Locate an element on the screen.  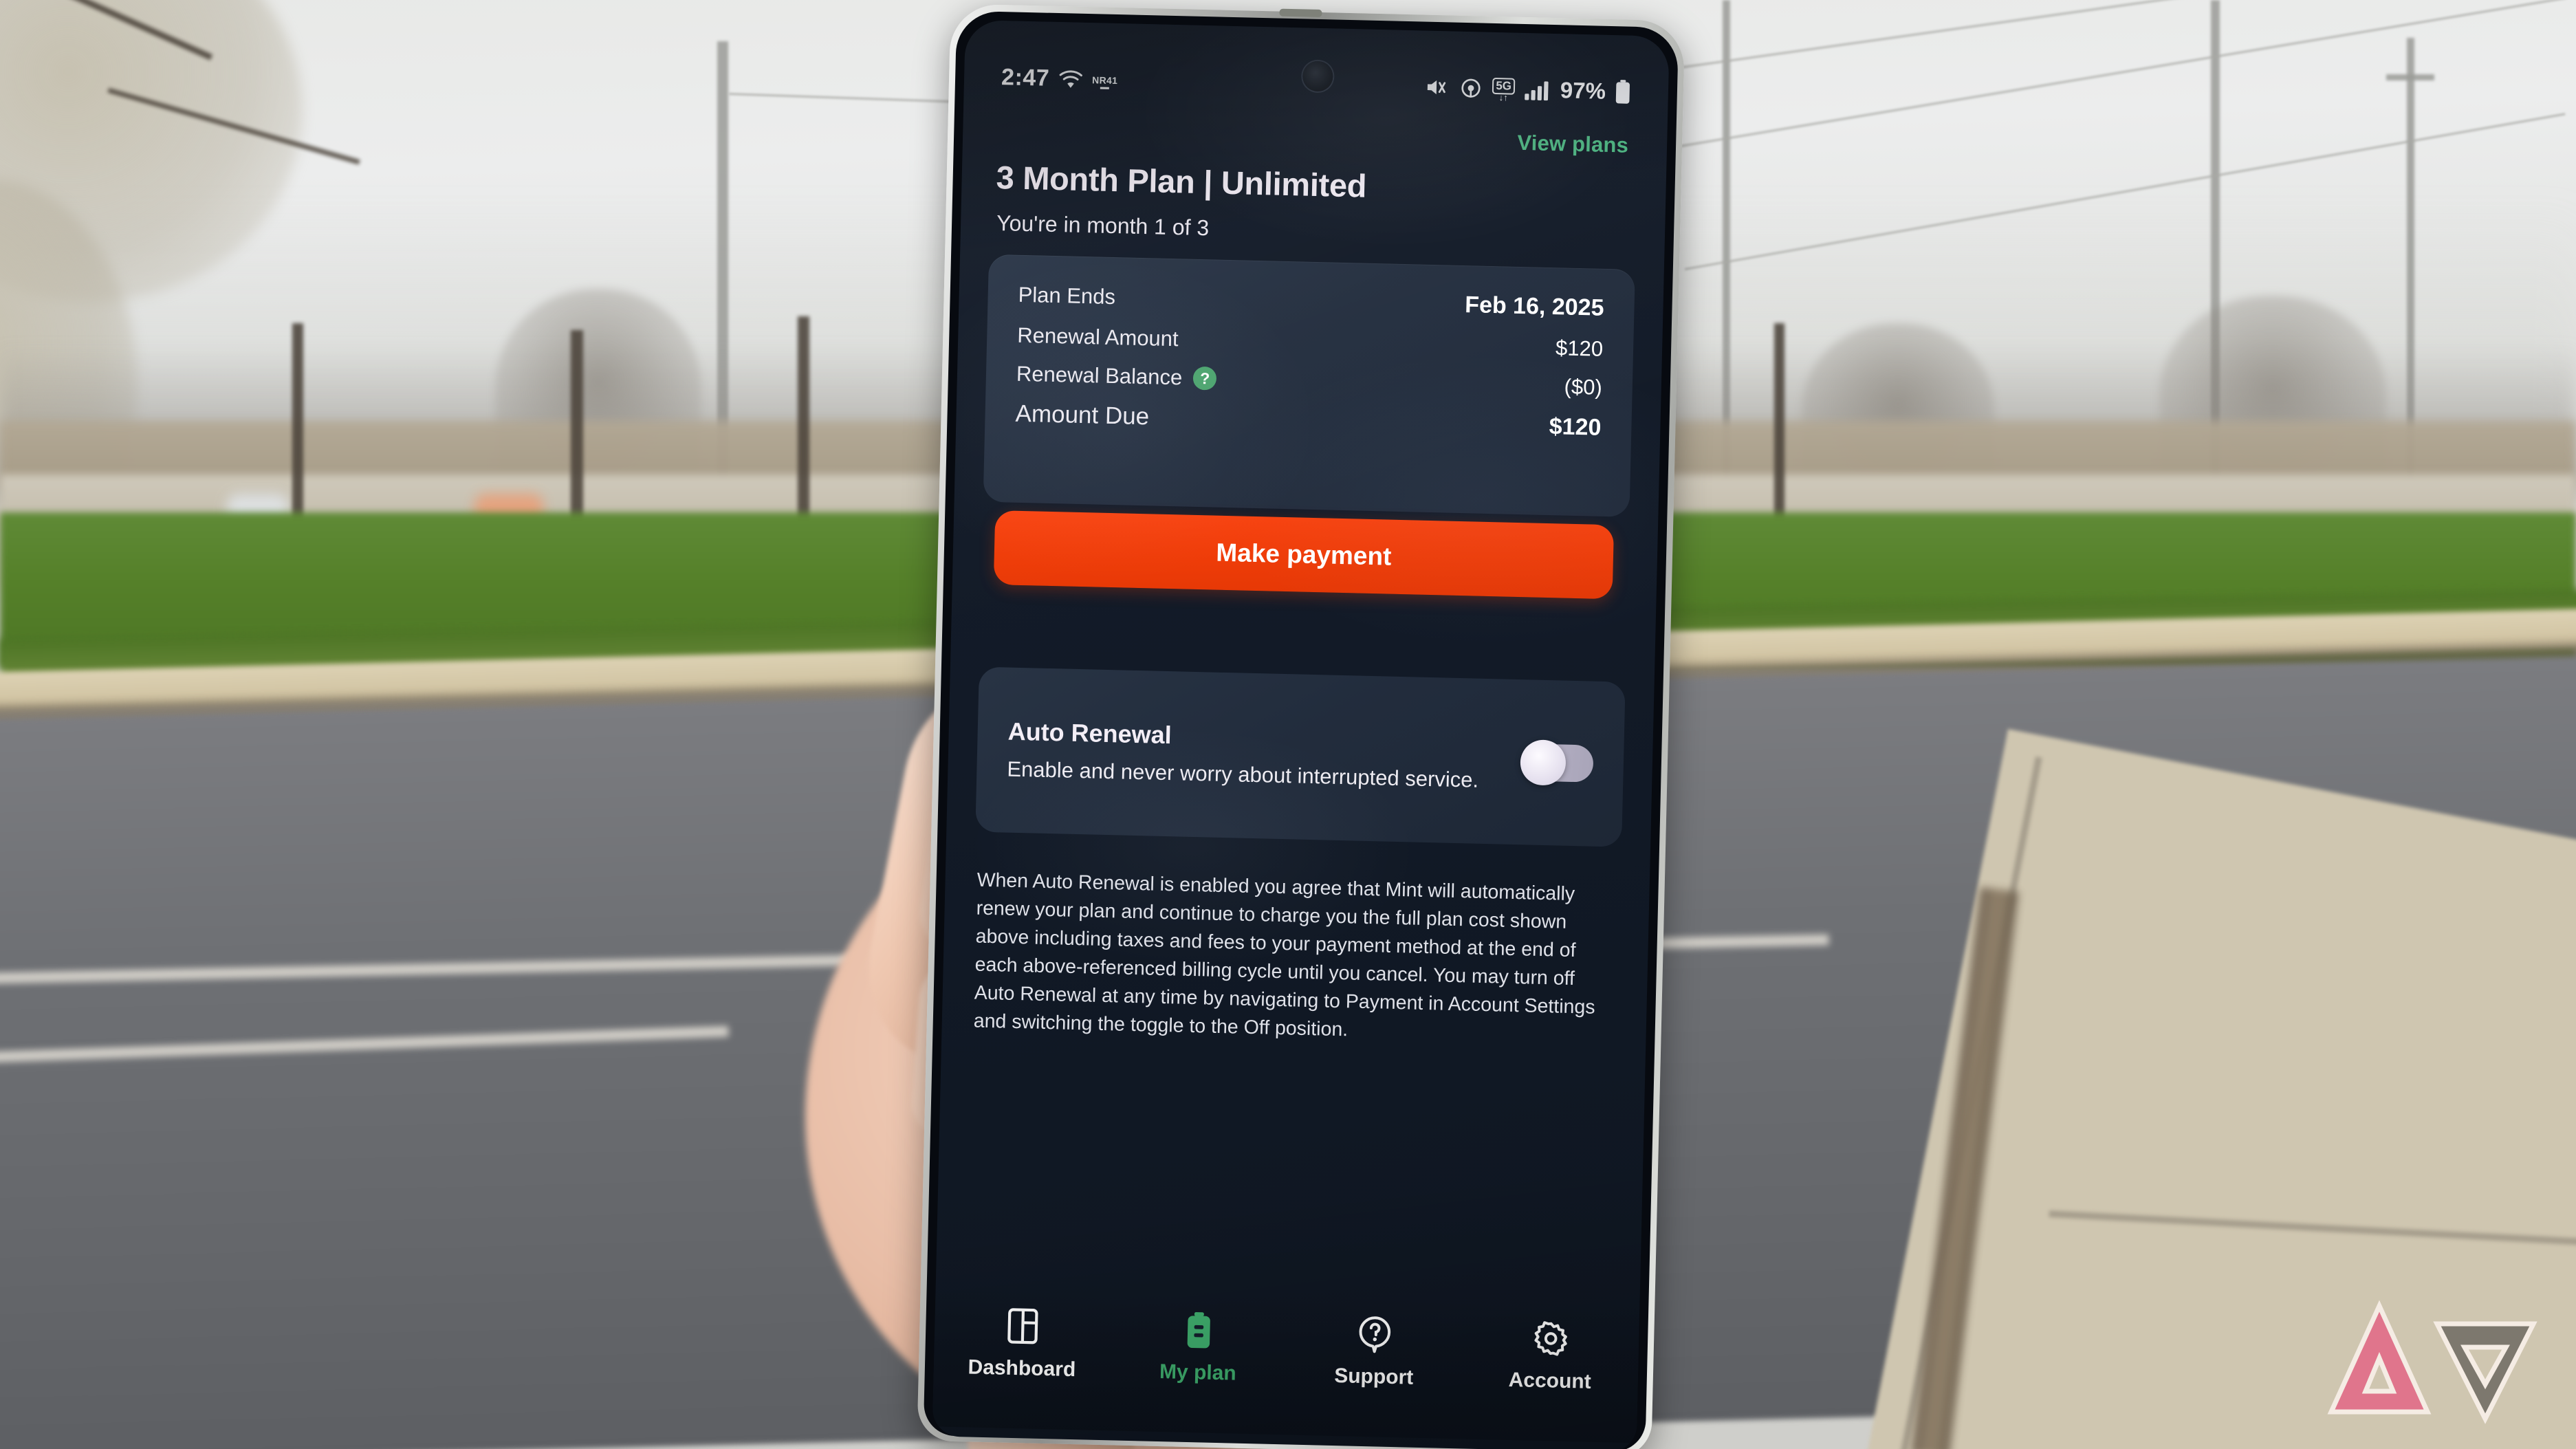
view-plans-link: View plans is located at coordinates (1572, 144).